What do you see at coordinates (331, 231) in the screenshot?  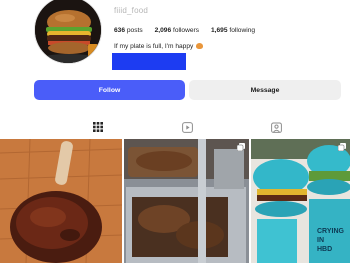 I see `svg-text: CRYING` at bounding box center [331, 231].